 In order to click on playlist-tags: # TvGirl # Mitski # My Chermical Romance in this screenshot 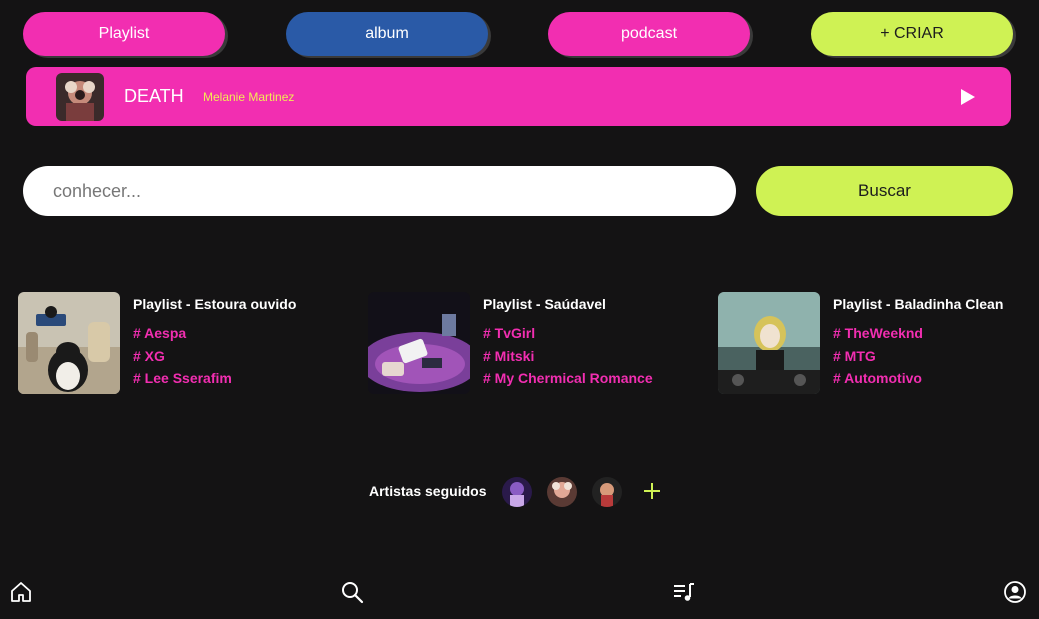, I will do `click(568, 358)`.